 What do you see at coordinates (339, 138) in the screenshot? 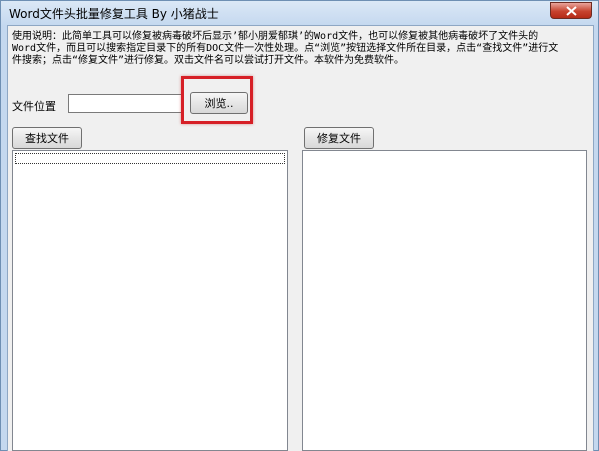
I see `repair-files-button: 修复文件` at bounding box center [339, 138].